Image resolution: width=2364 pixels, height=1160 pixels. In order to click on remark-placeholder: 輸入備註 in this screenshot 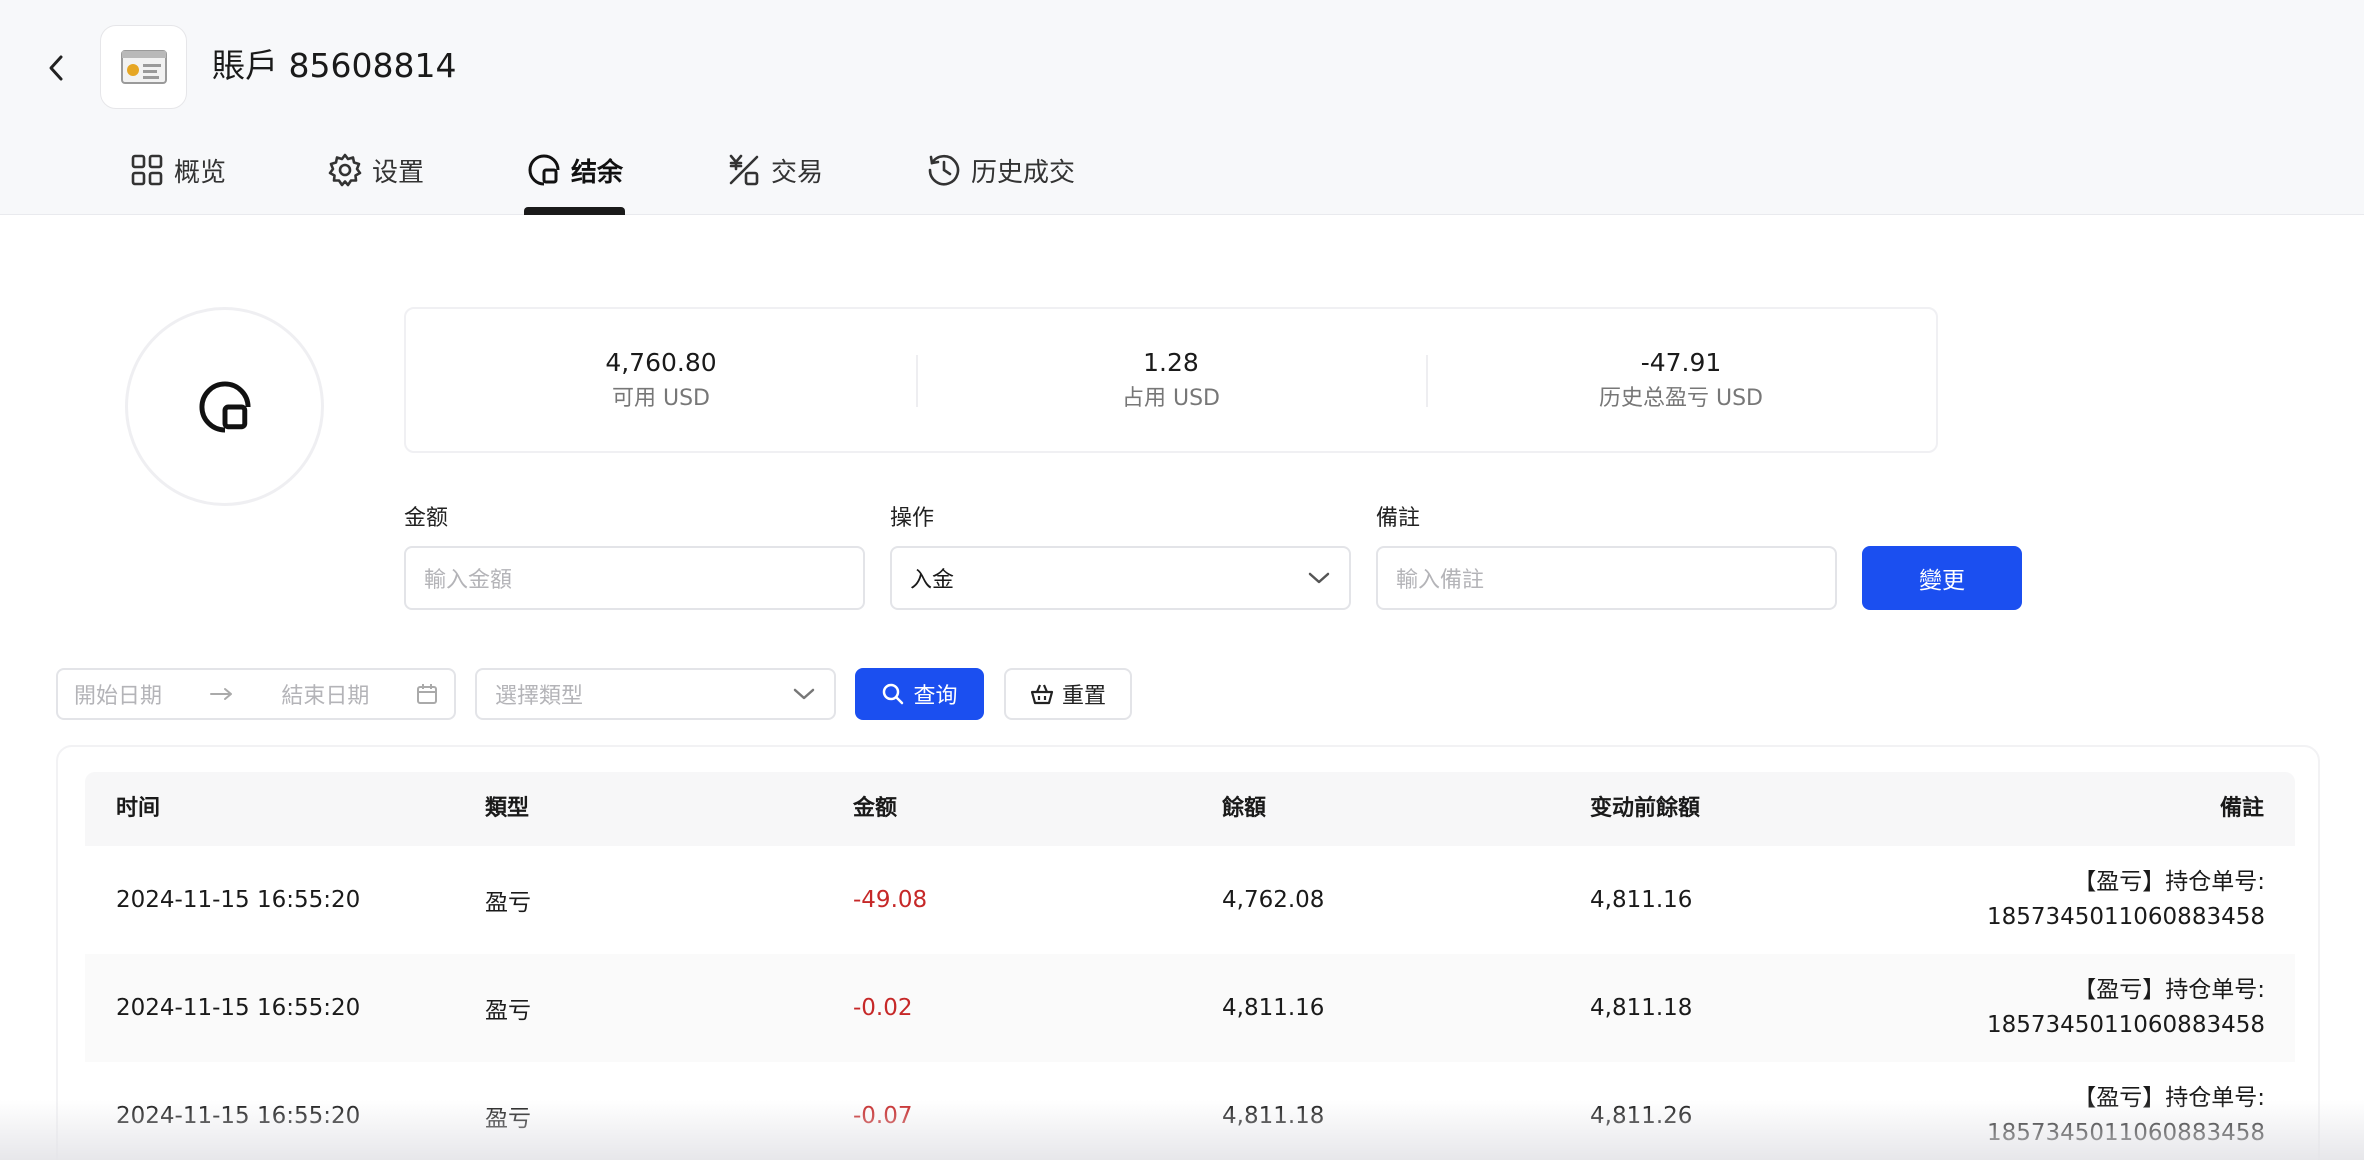, I will do `click(1440, 580)`.